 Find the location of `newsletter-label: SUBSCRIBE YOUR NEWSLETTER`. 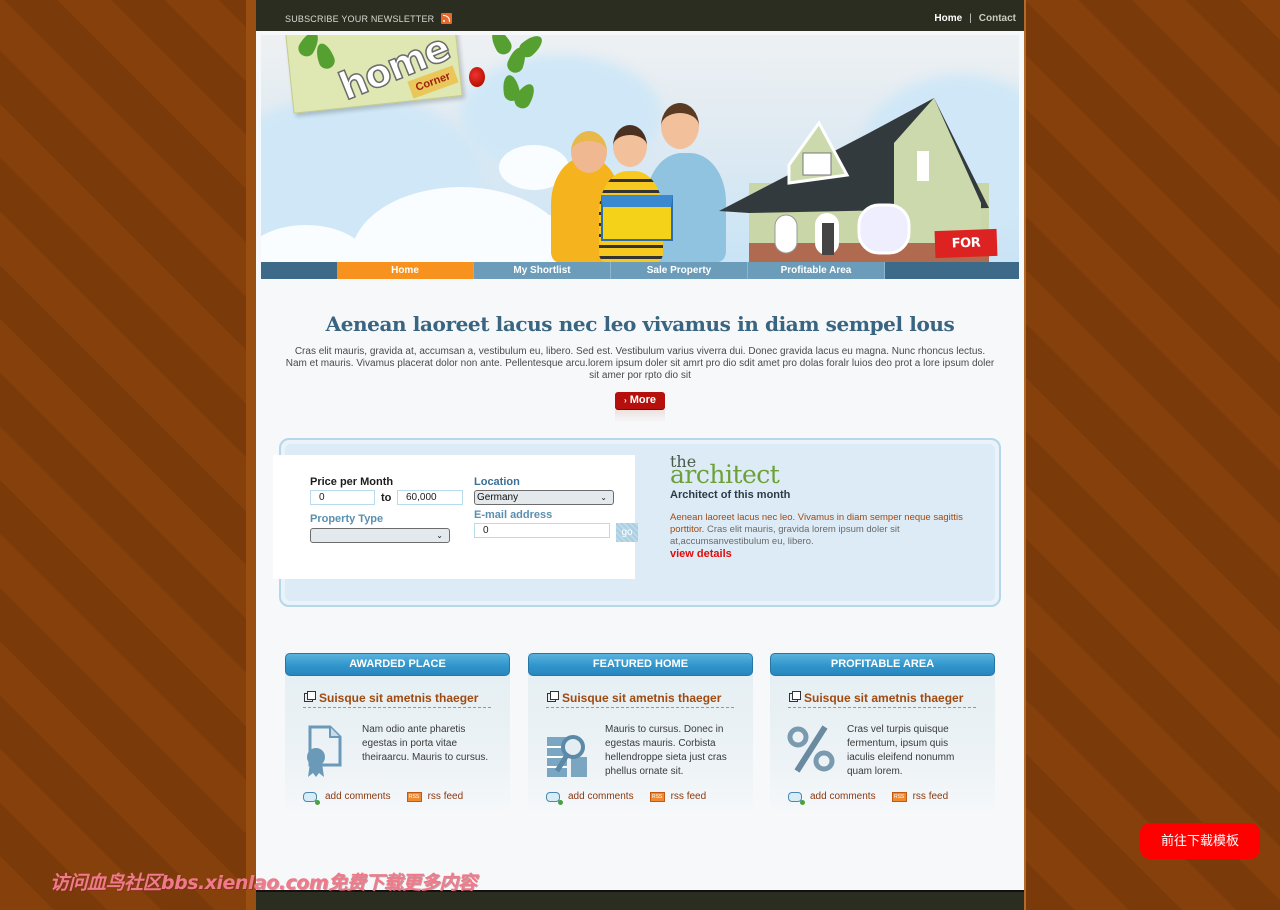

newsletter-label: SUBSCRIBE YOUR NEWSLETTER is located at coordinates (360, 18).